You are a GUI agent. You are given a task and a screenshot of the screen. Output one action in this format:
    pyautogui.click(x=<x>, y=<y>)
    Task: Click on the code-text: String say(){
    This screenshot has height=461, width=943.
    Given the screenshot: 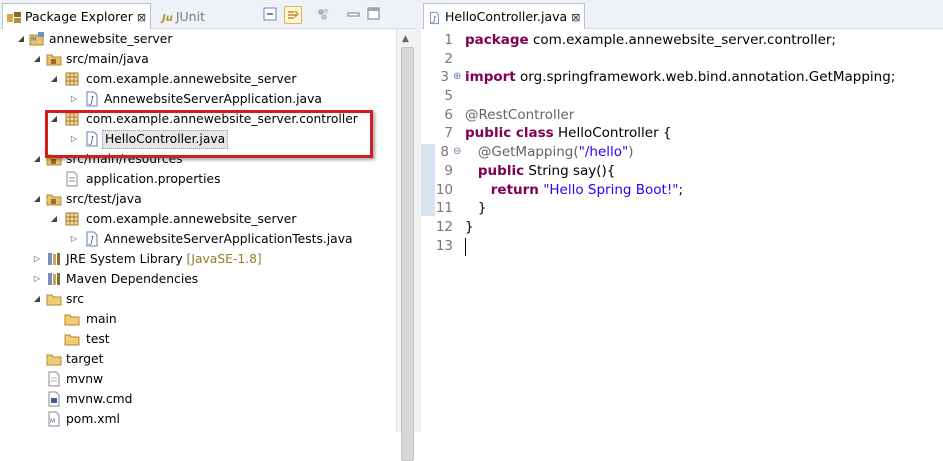 What is the action you would take?
    pyautogui.click(x=570, y=171)
    